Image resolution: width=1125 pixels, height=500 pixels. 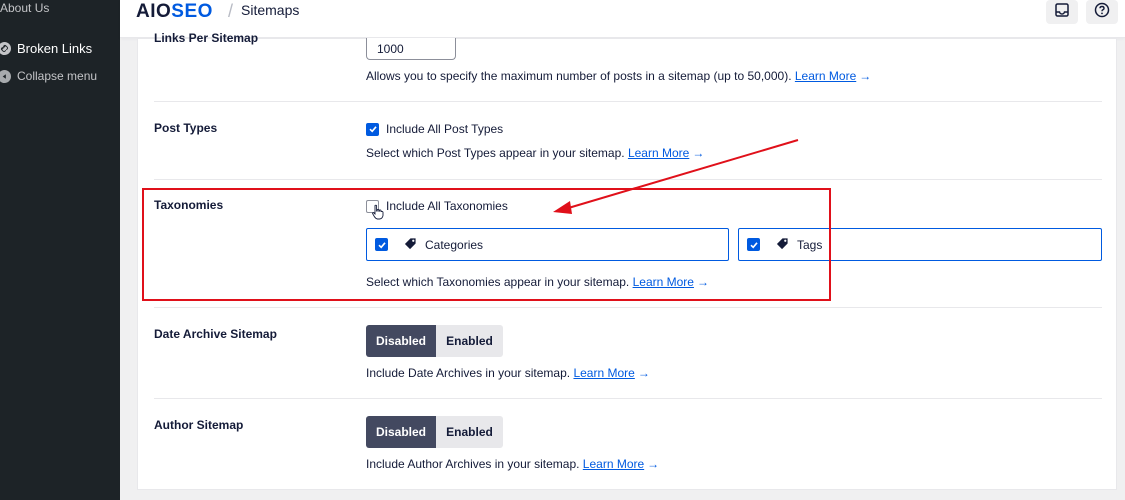 I want to click on notifications-button, so click(x=1062, y=12).